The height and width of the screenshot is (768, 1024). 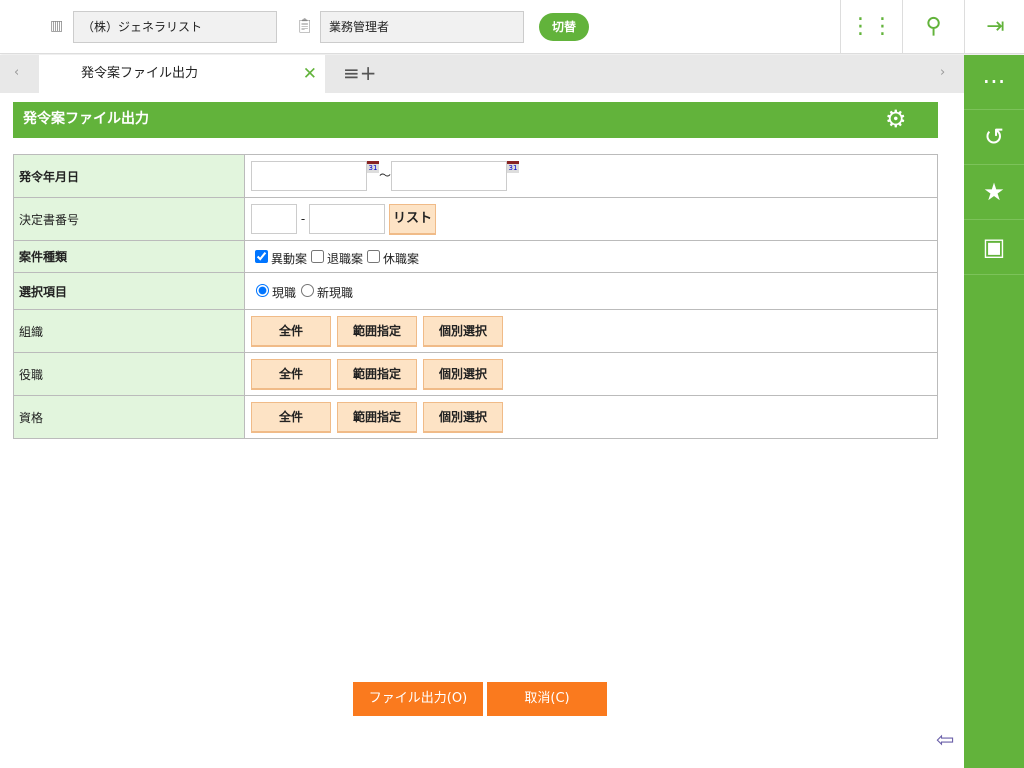 What do you see at coordinates (309, 176) in the screenshot?
I see `date-from-input` at bounding box center [309, 176].